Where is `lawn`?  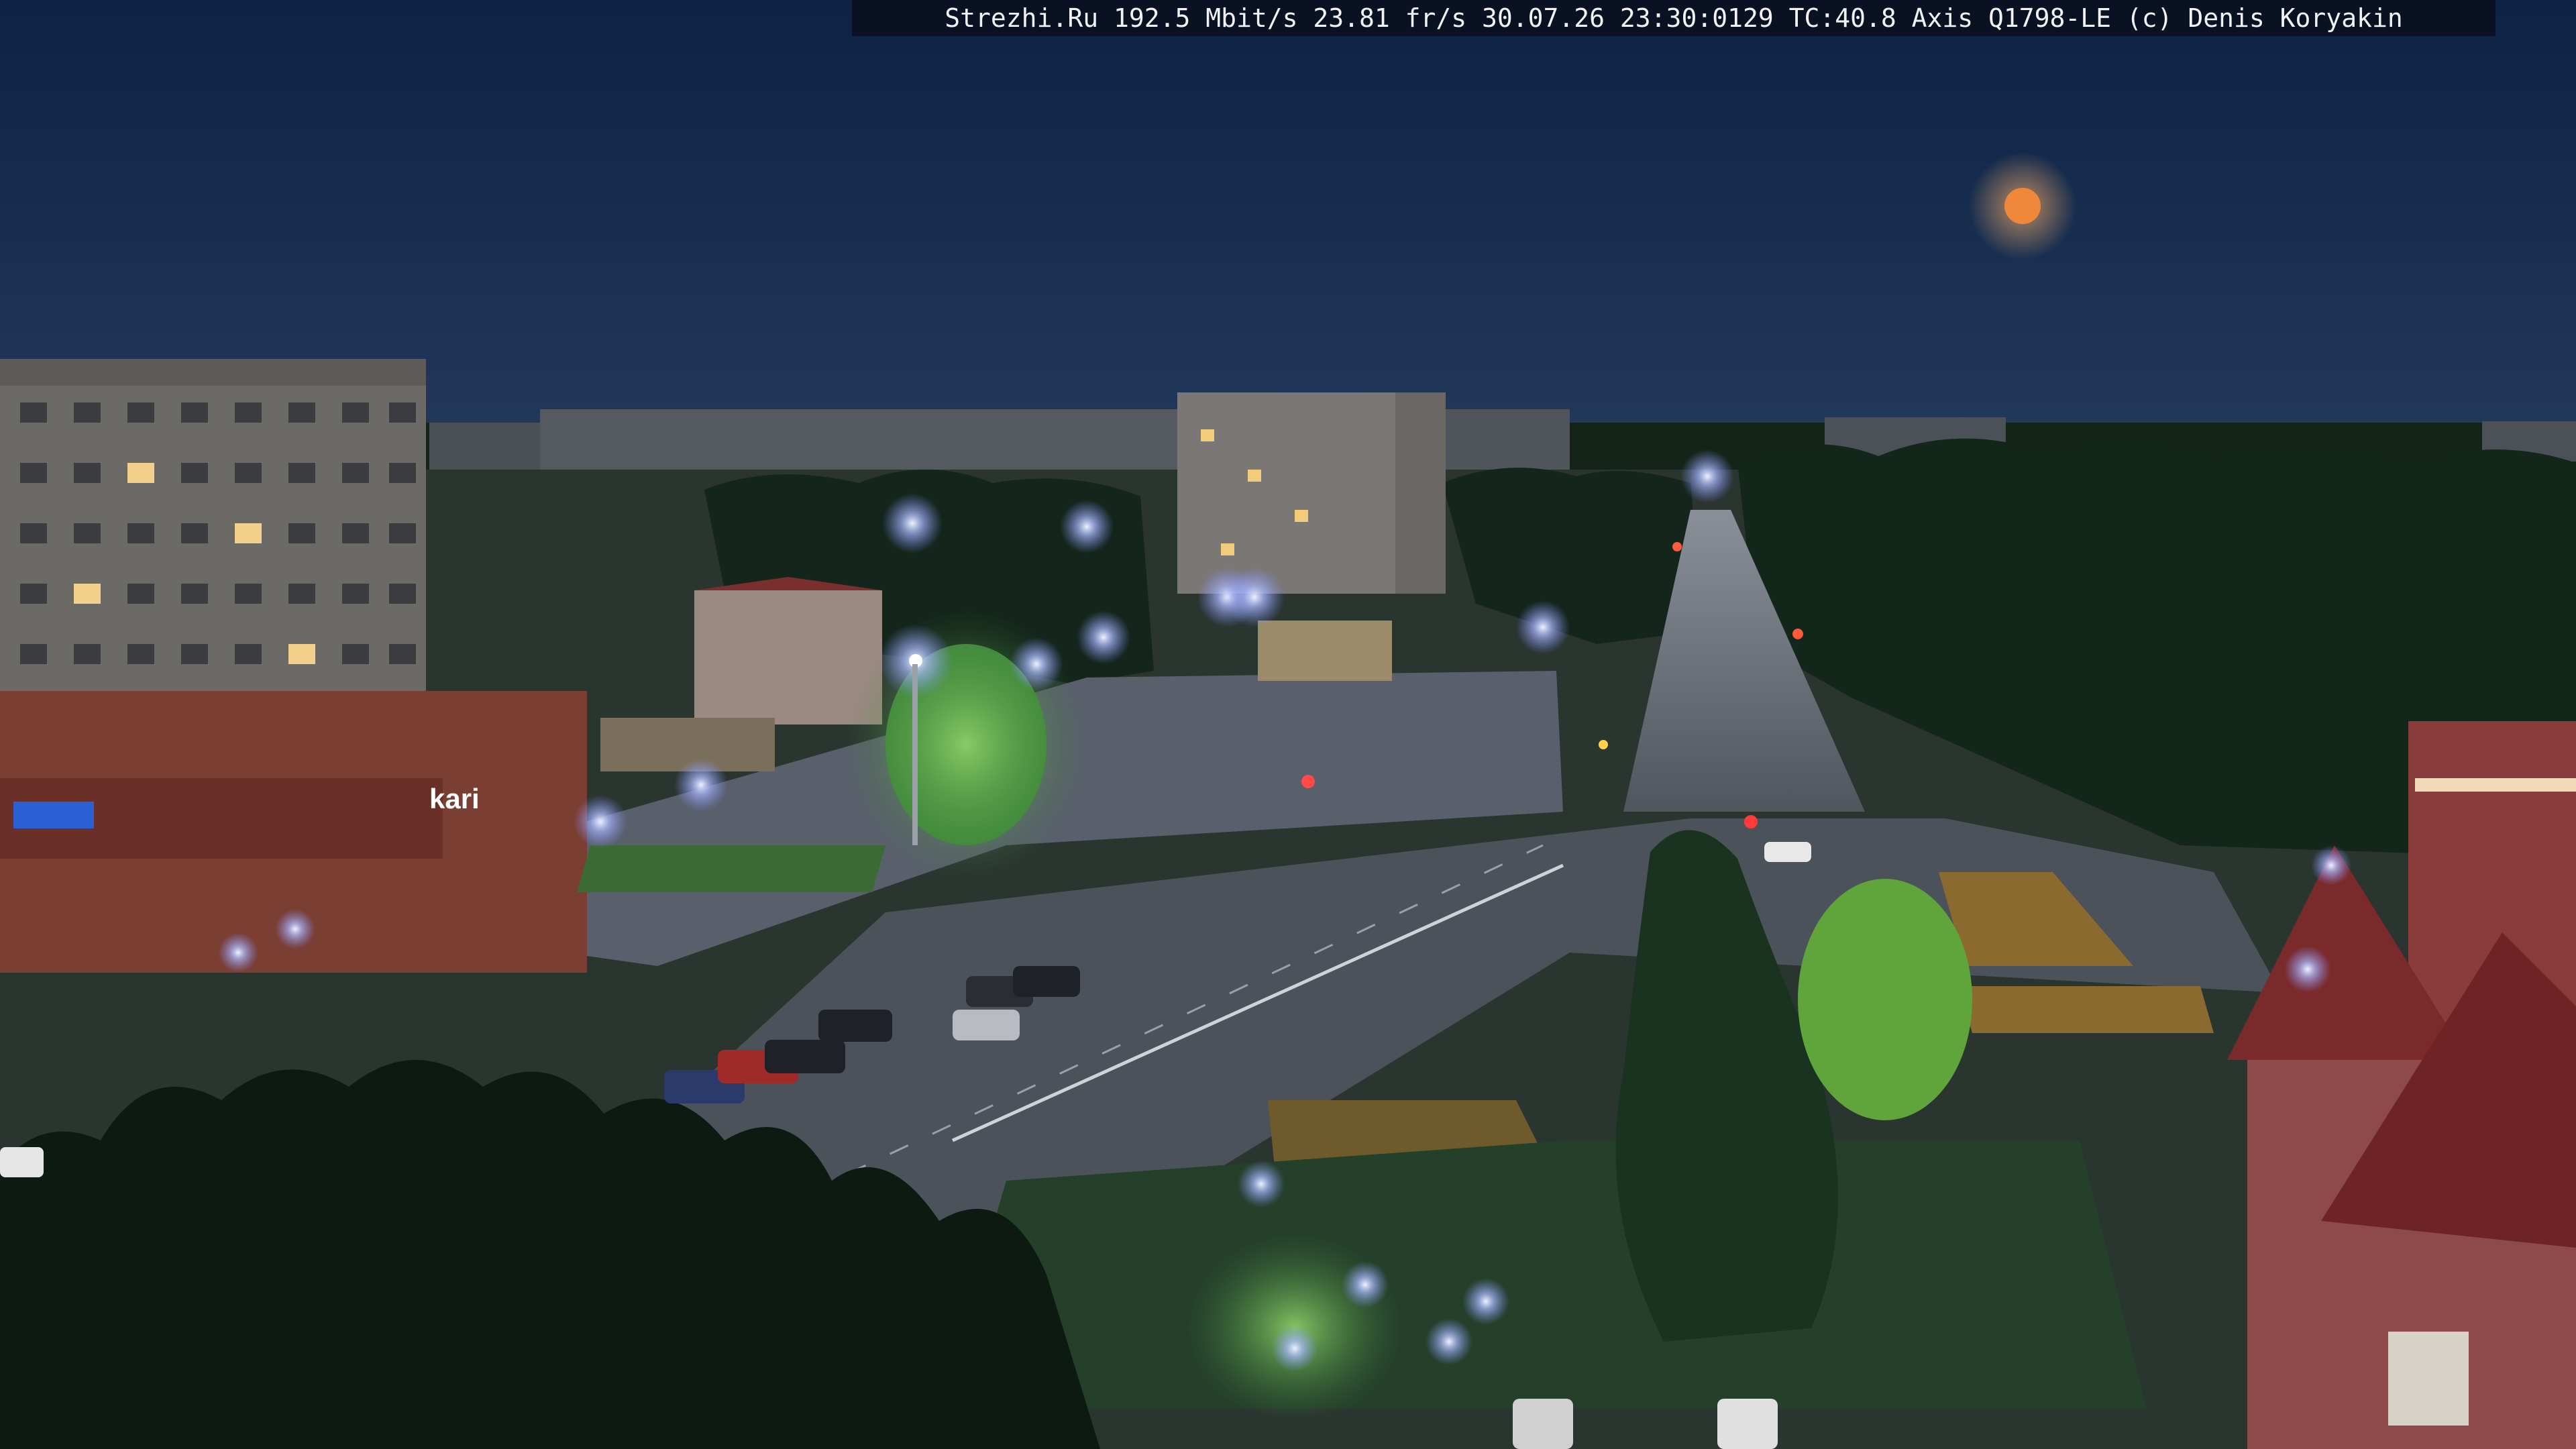 lawn is located at coordinates (1543, 1274).